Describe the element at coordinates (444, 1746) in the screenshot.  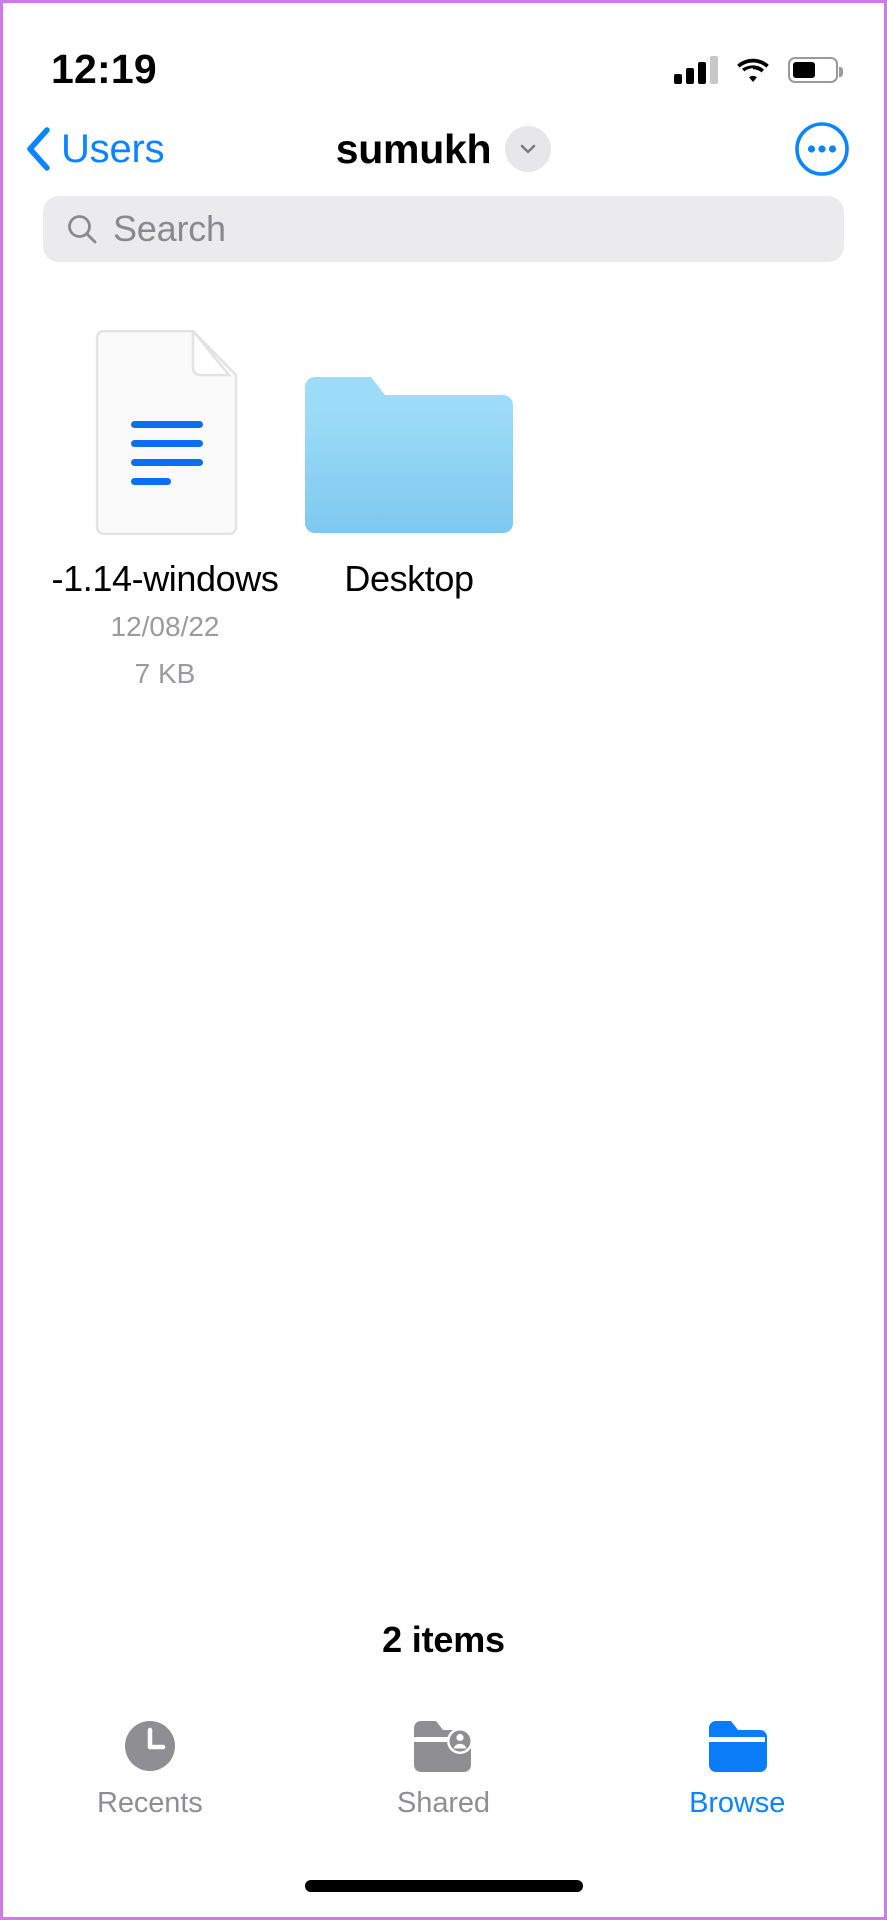
I see `folder-person-icon` at that location.